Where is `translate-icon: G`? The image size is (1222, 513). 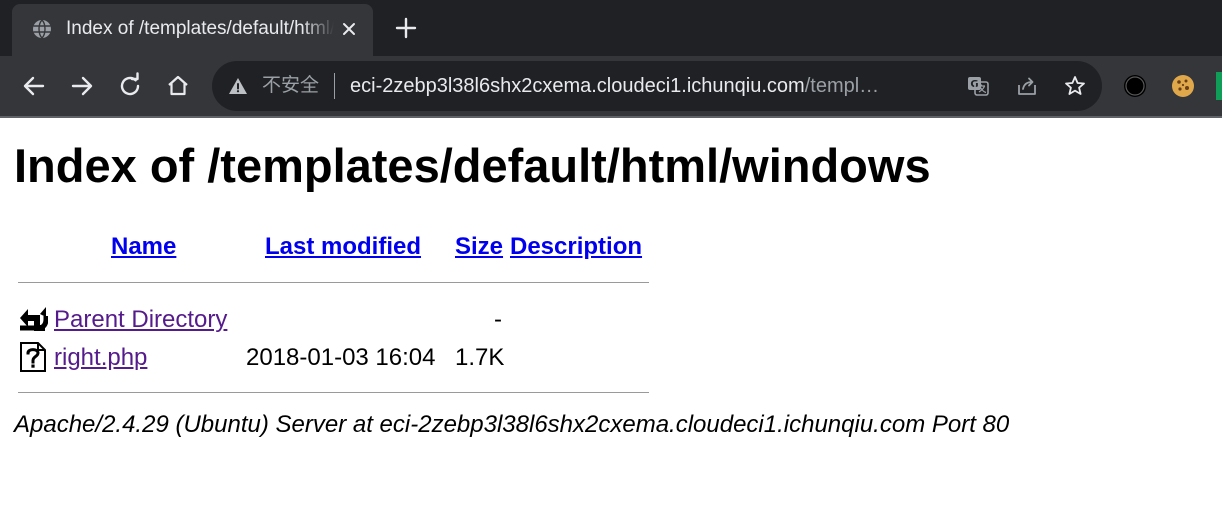 translate-icon: G is located at coordinates (978, 86).